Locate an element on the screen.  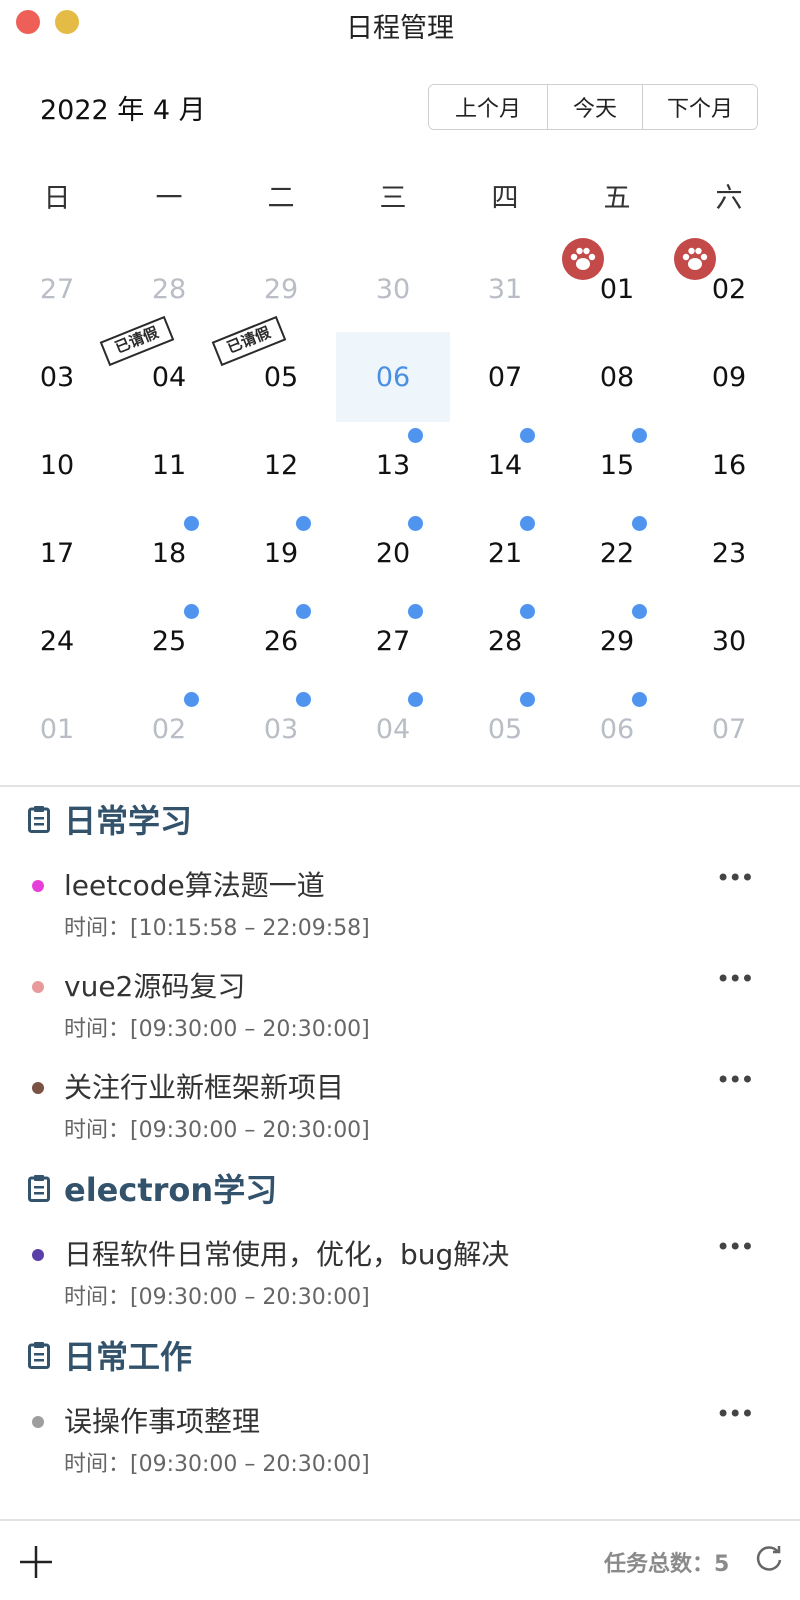
task-title: 关注行业新框架新项目 is located at coordinates (204, 1087).